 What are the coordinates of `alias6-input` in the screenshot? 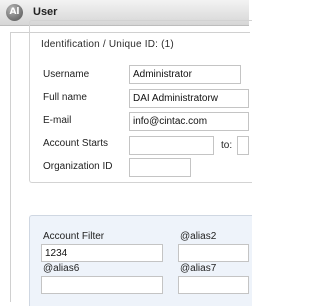 It's located at (102, 285).